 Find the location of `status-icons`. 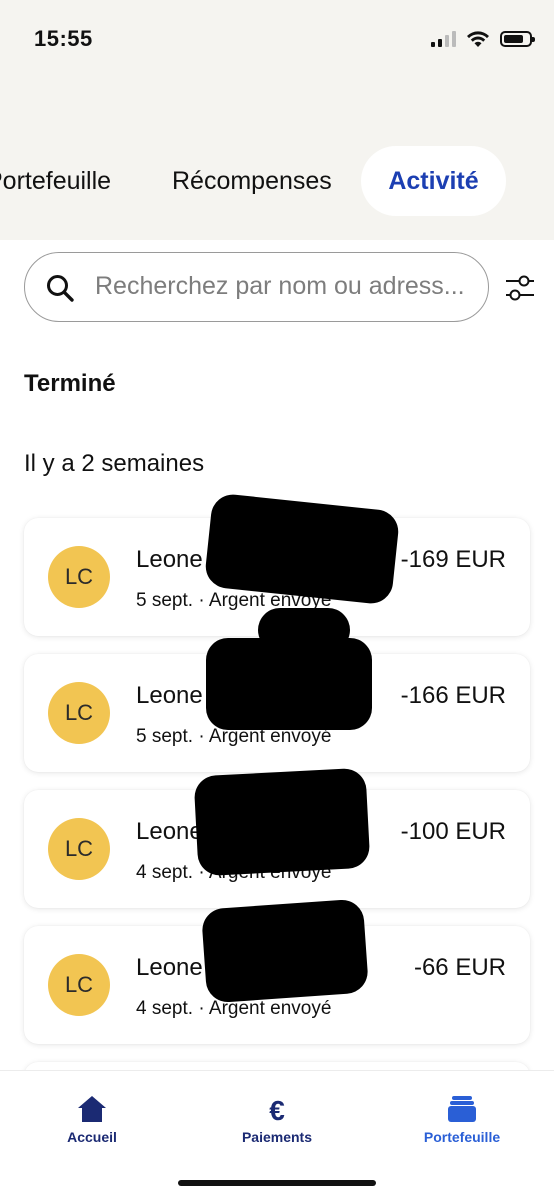

status-icons is located at coordinates (483, 39).